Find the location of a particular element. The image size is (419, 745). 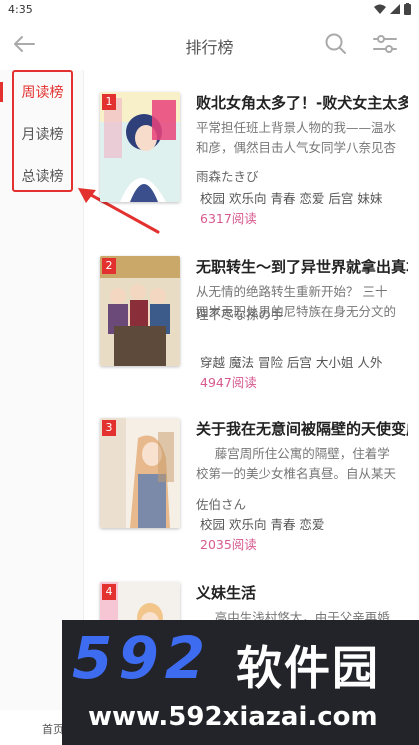

rank-badge: 4 is located at coordinates (109, 592).